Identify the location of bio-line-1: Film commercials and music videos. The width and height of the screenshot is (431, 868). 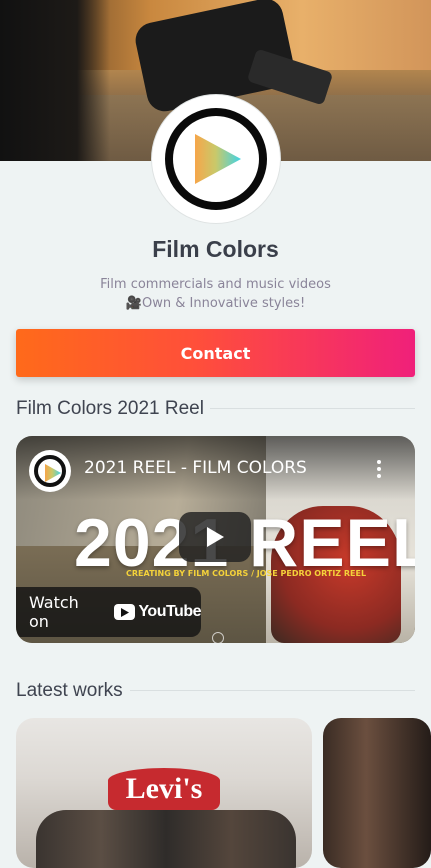
(215, 284).